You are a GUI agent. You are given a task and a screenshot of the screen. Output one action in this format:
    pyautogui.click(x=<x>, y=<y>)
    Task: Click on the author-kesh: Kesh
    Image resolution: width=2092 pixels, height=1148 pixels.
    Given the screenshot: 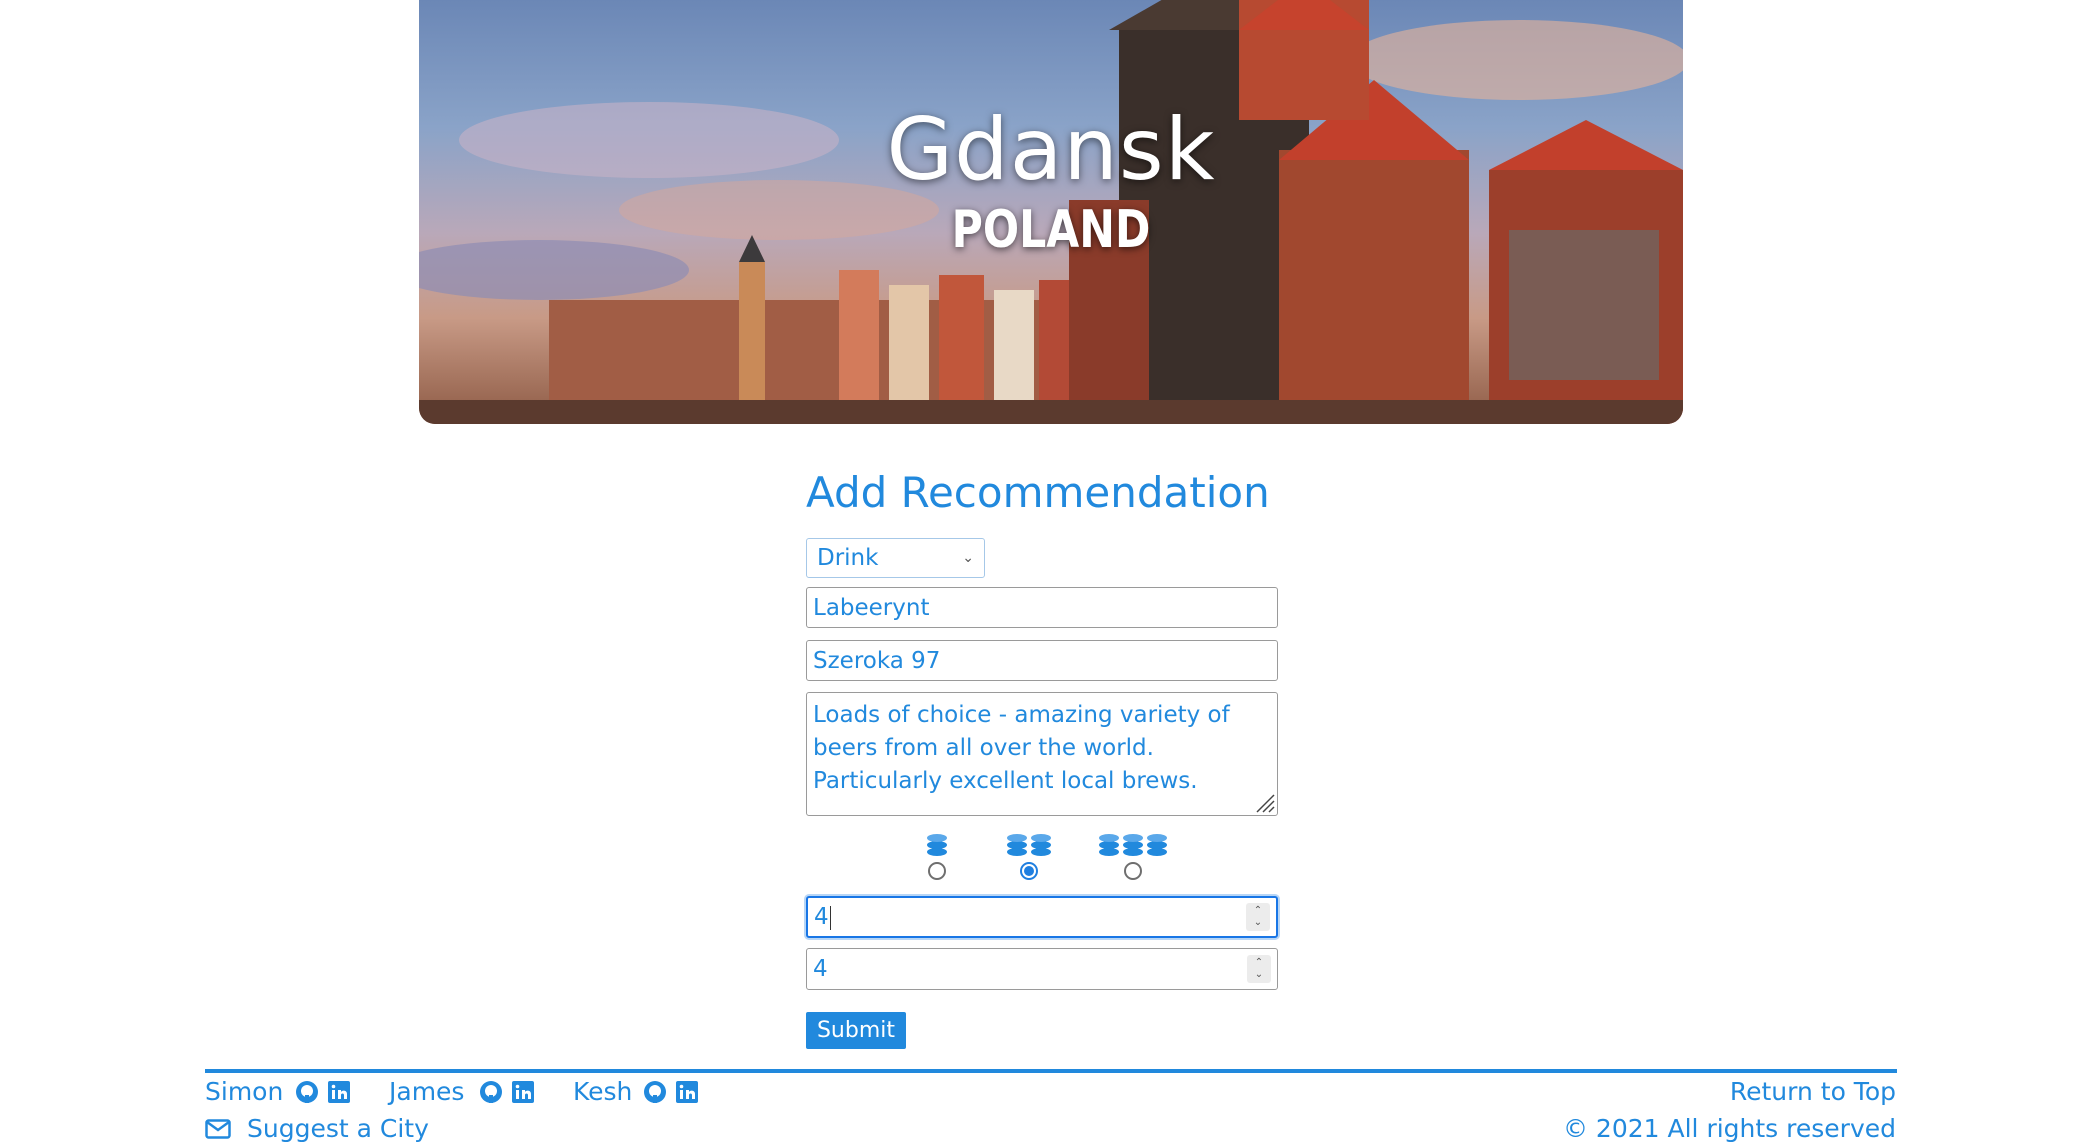 What is the action you would take?
    pyautogui.click(x=603, y=1091)
    